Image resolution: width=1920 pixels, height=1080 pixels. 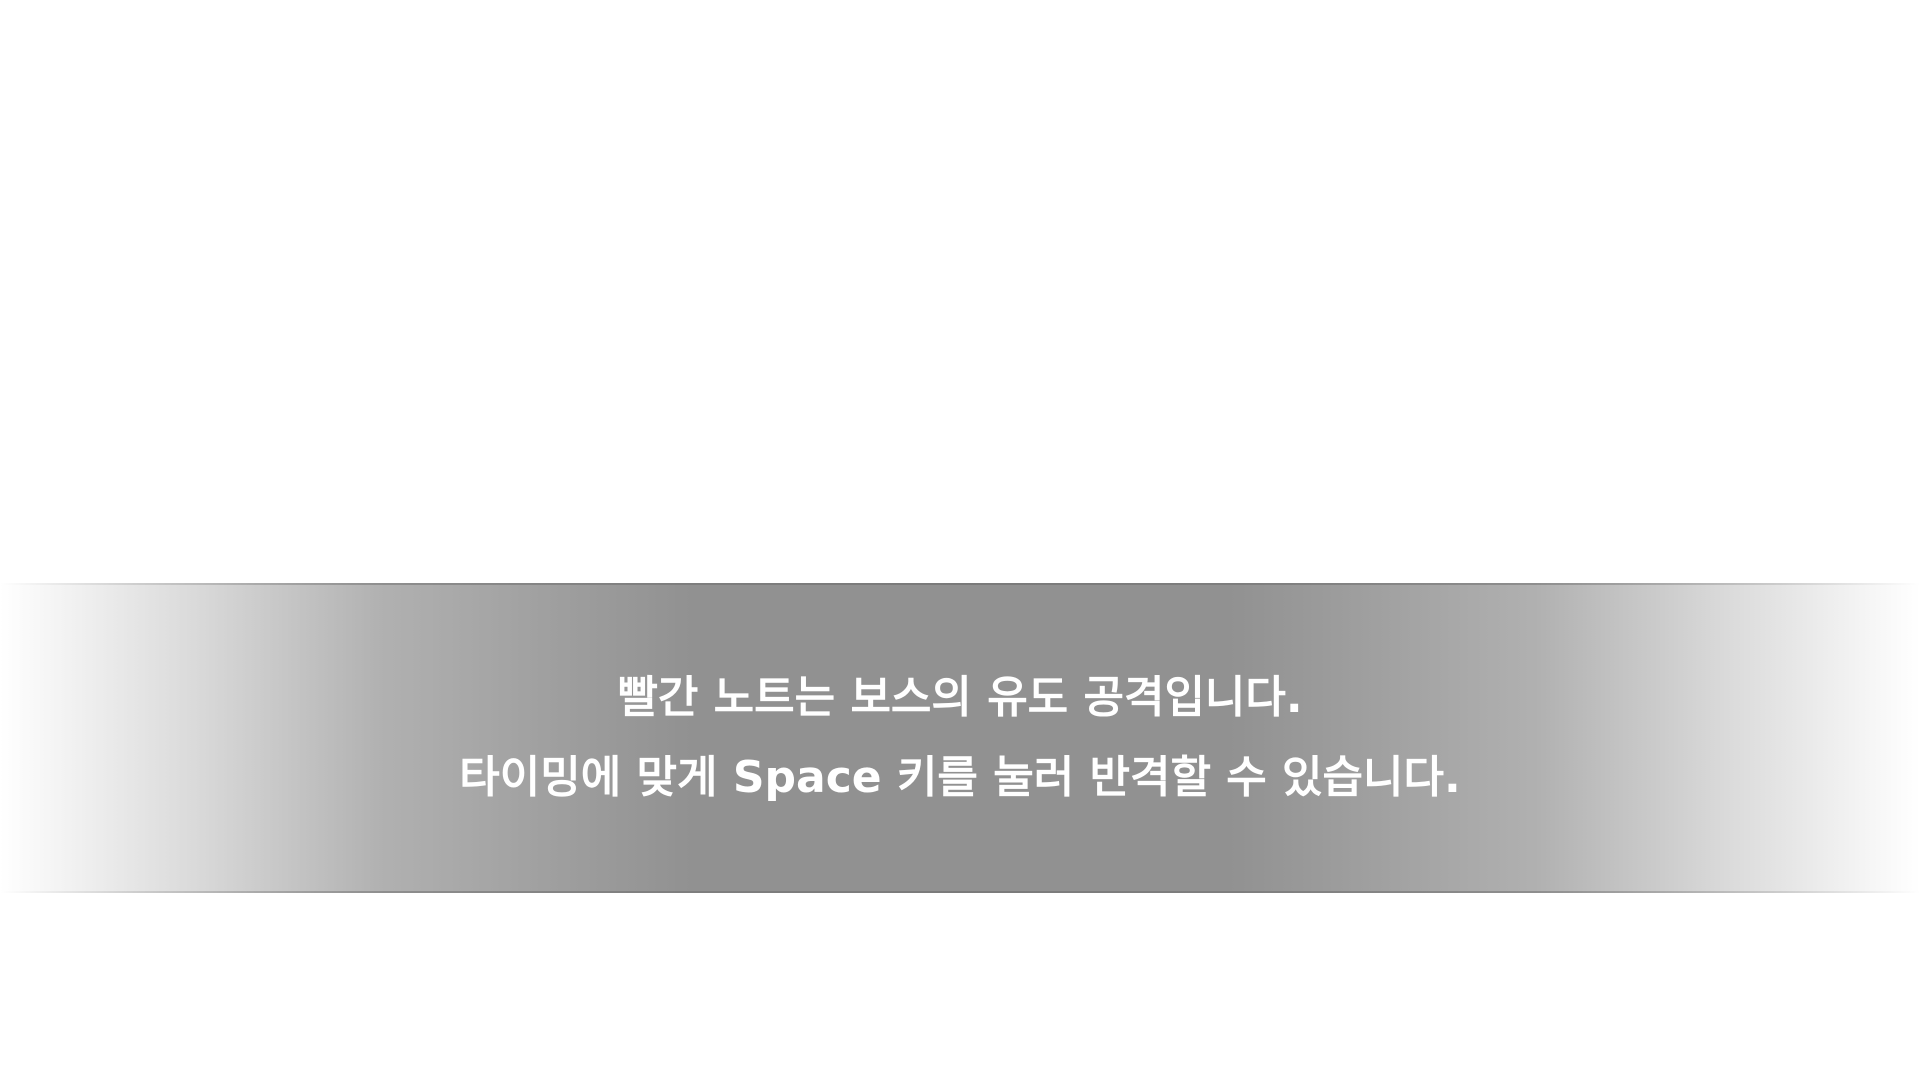 I want to click on banner-bottom-edge, so click(x=960, y=892).